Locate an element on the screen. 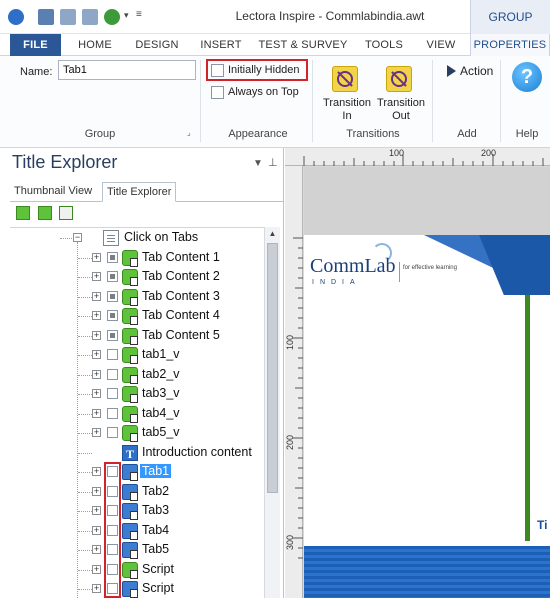  tree-row: + Tab3 is located at coordinates (138, 511).